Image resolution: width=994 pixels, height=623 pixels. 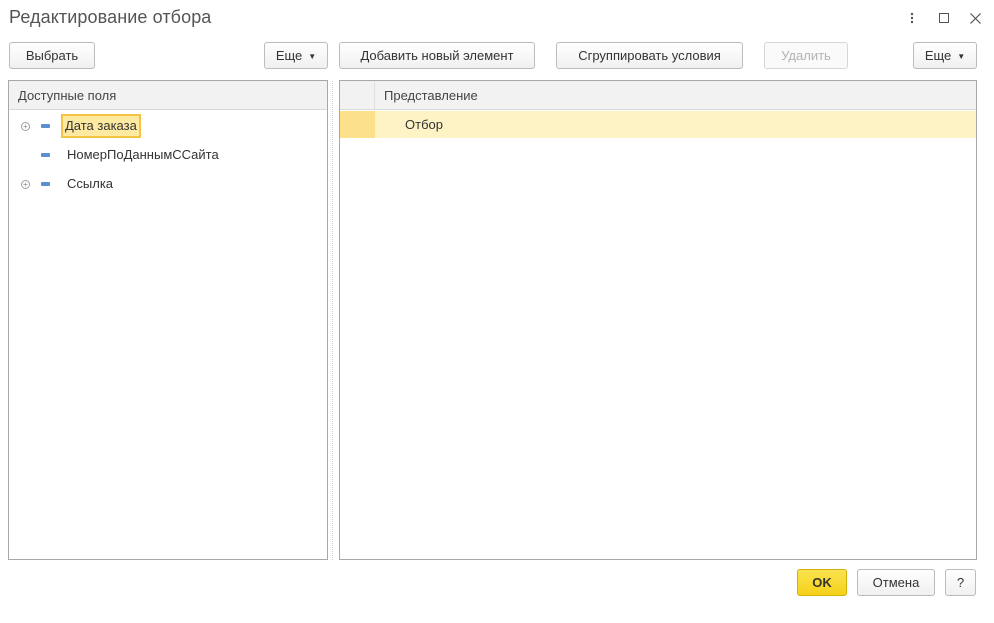 I want to click on left-more-button: Еще ▼, so click(x=296, y=55).